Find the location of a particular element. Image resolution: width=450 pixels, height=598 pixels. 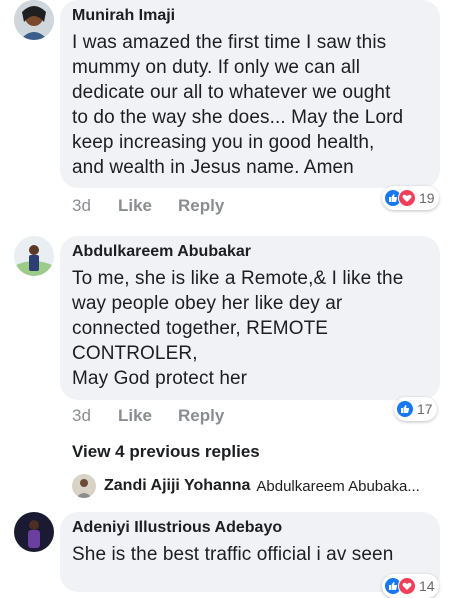

comment-author: Adeniyi Illustrious Adebayo is located at coordinates (250, 528).